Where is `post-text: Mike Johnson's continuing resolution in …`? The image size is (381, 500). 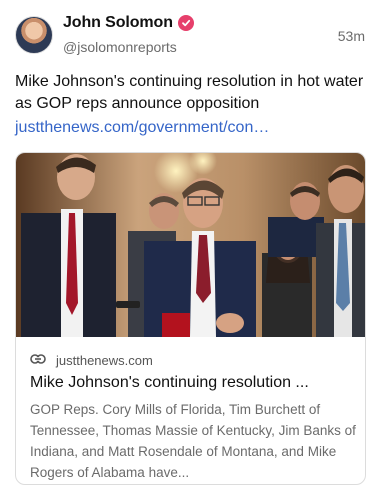 post-text: Mike Johnson's continuing resolution in … is located at coordinates (189, 92).